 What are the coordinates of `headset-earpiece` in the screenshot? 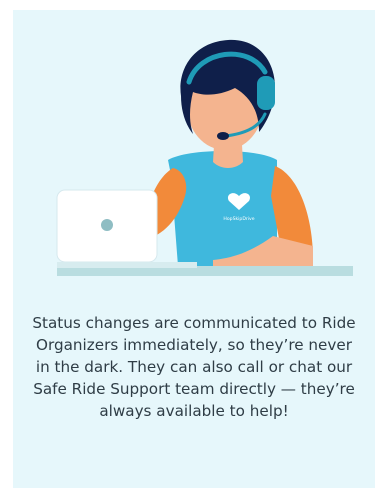 It's located at (266, 93).